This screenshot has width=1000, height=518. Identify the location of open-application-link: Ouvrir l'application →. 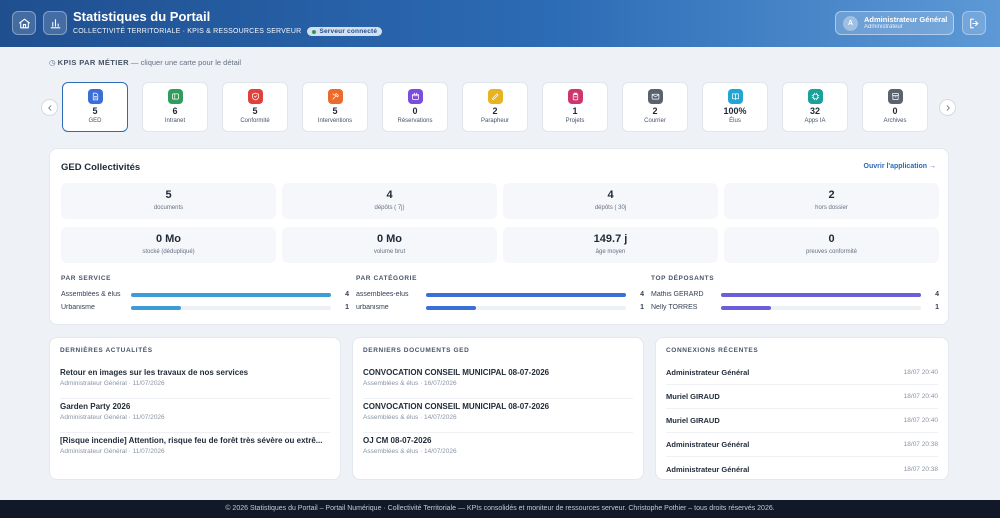
(900, 166).